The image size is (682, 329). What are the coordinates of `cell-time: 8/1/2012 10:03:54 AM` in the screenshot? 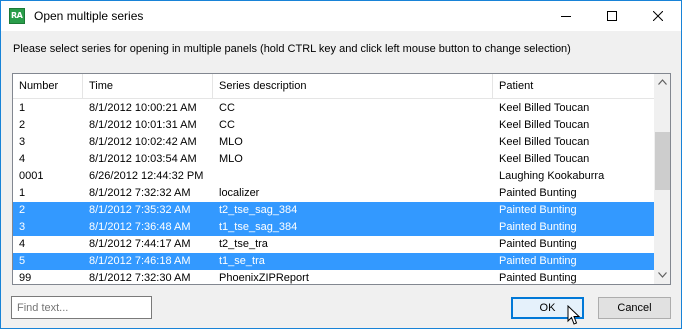 It's located at (143, 159).